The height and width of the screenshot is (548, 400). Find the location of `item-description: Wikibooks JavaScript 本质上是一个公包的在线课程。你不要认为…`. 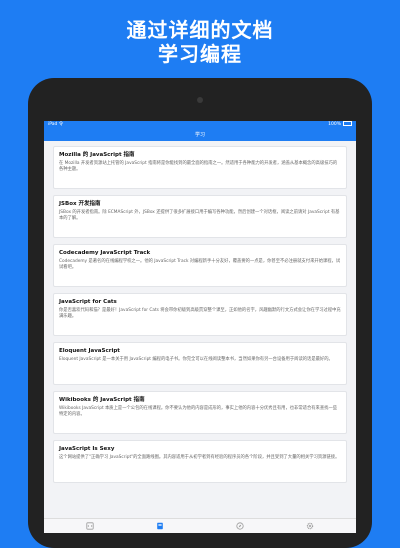

item-description: Wikibooks JavaScript 本质上是一个公包的在线课程。你不要认为… is located at coordinates (198, 411).